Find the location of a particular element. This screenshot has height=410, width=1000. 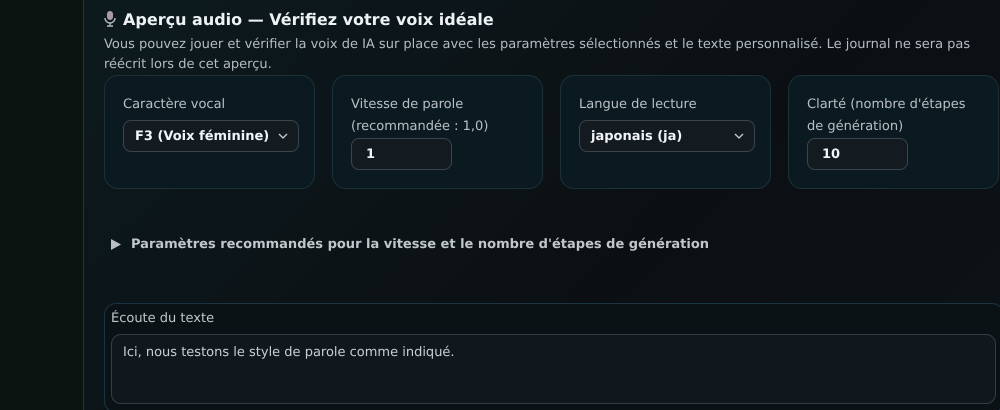

number-field: 1 is located at coordinates (401, 154).